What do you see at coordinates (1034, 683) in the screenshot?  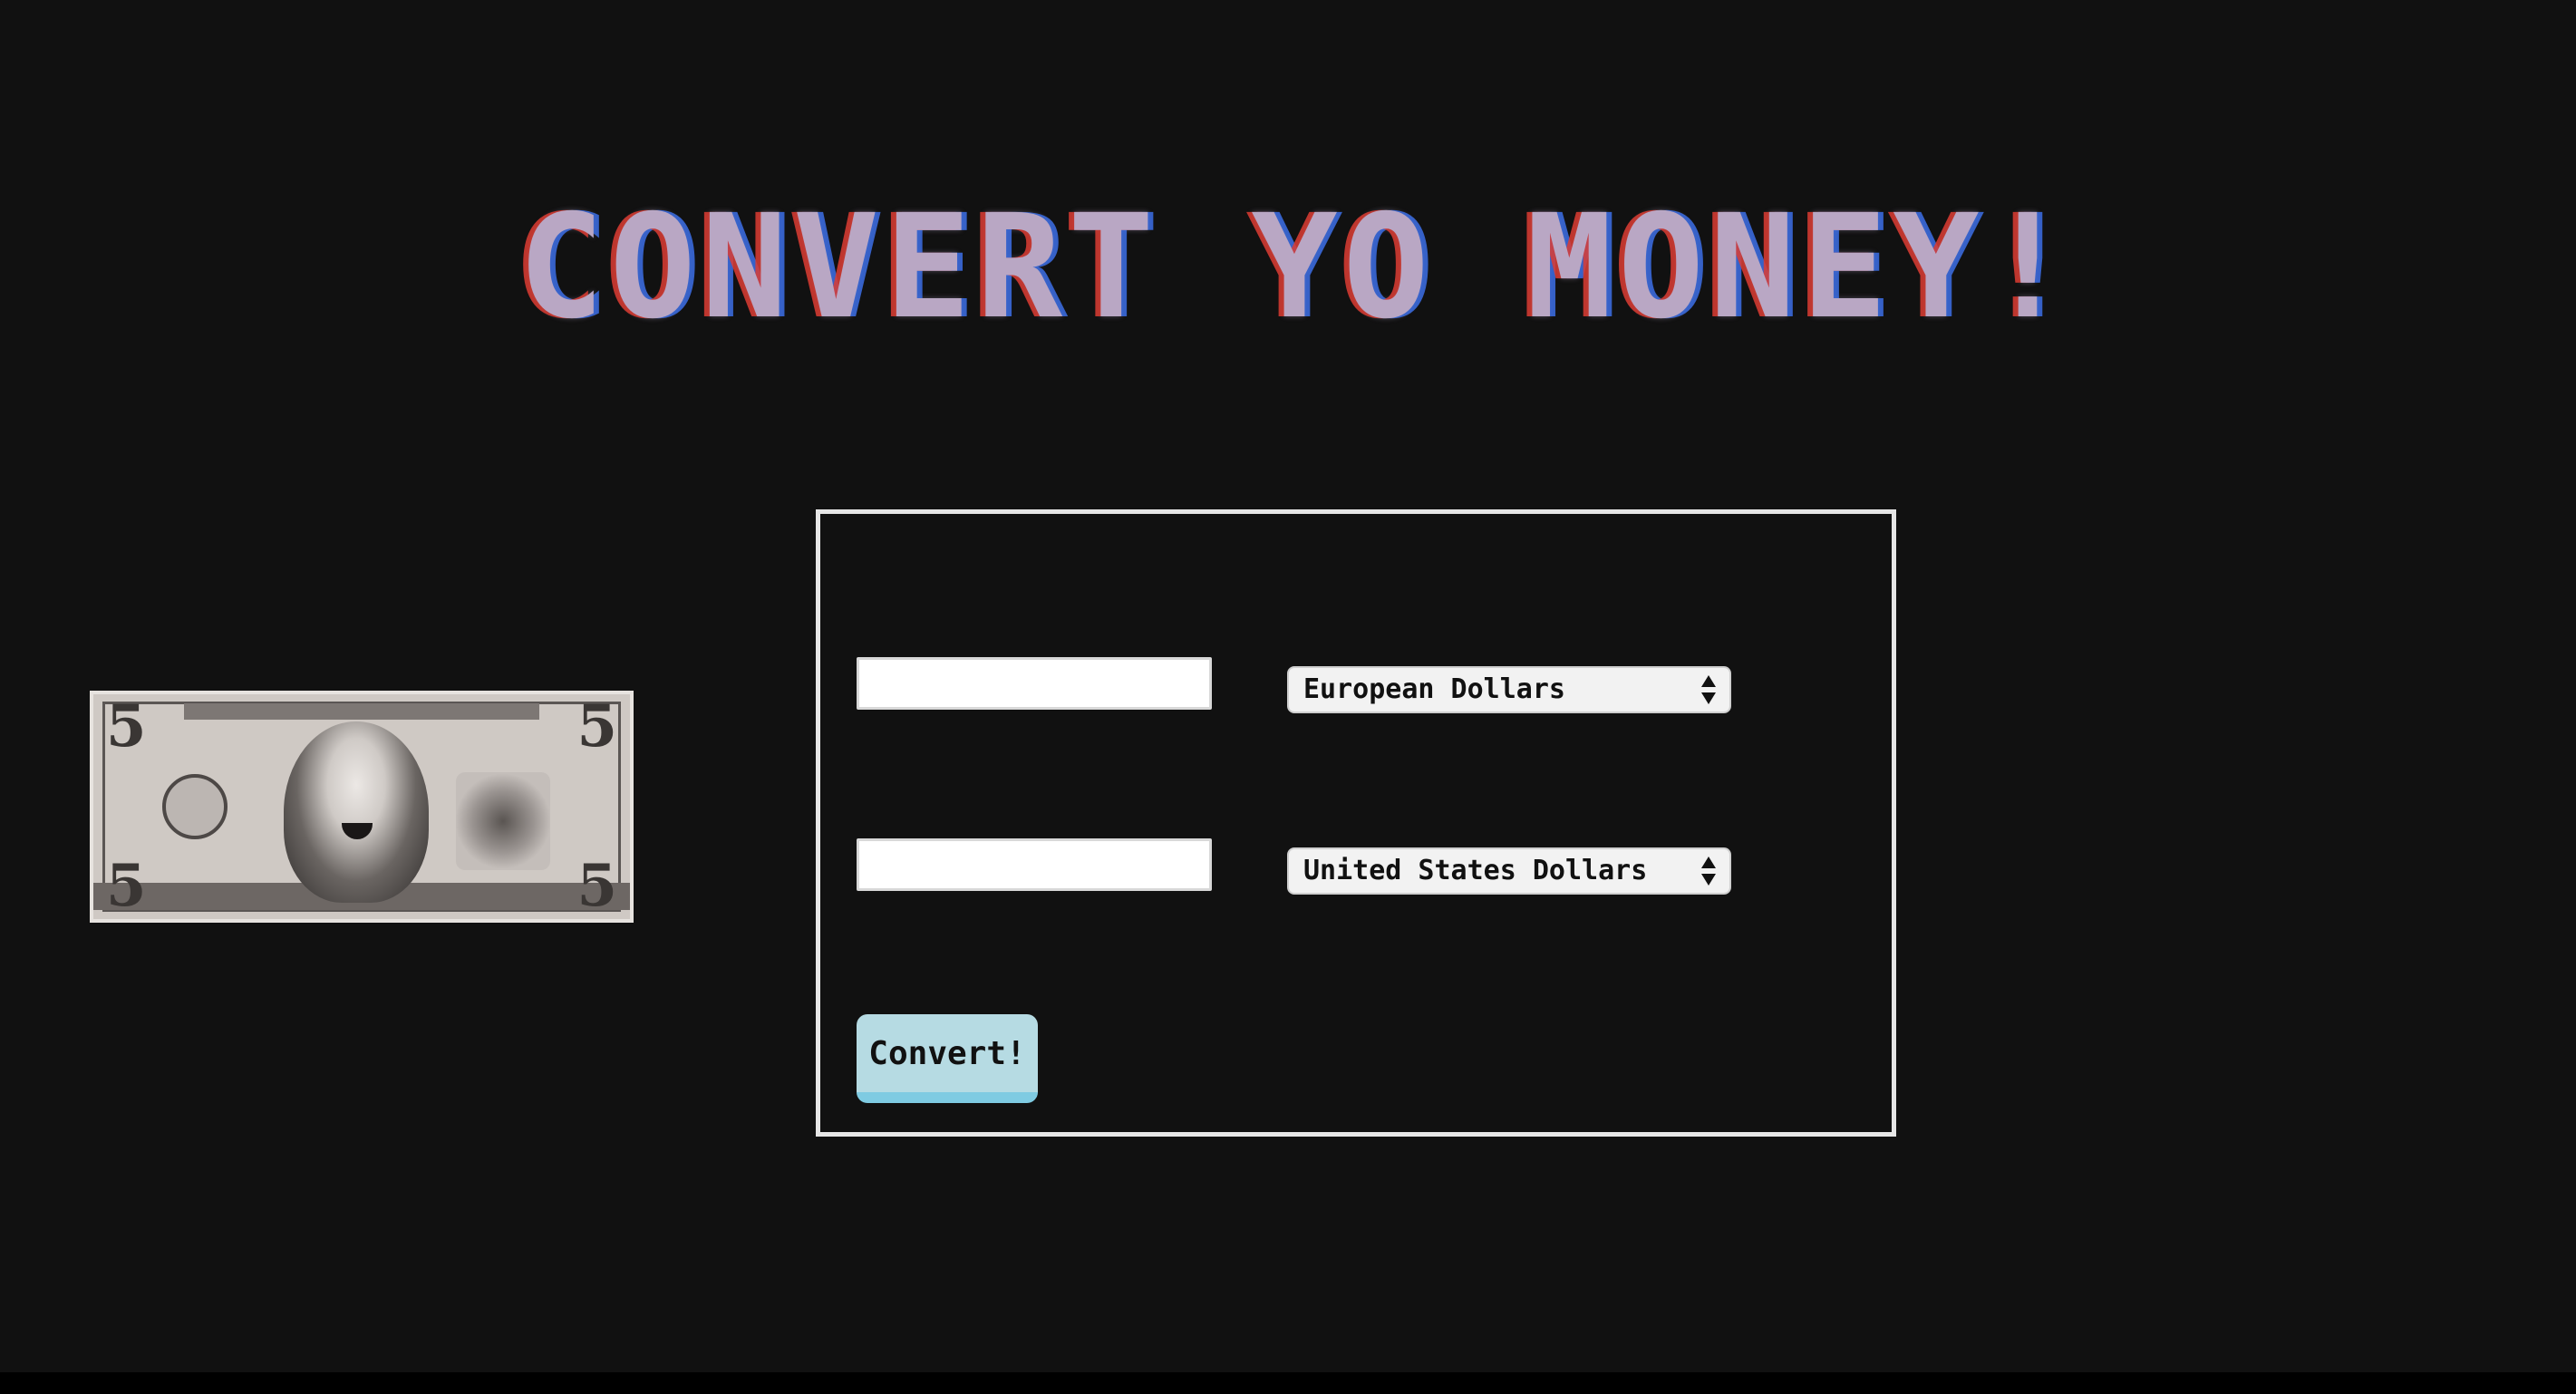 I see `from-amount-input` at bounding box center [1034, 683].